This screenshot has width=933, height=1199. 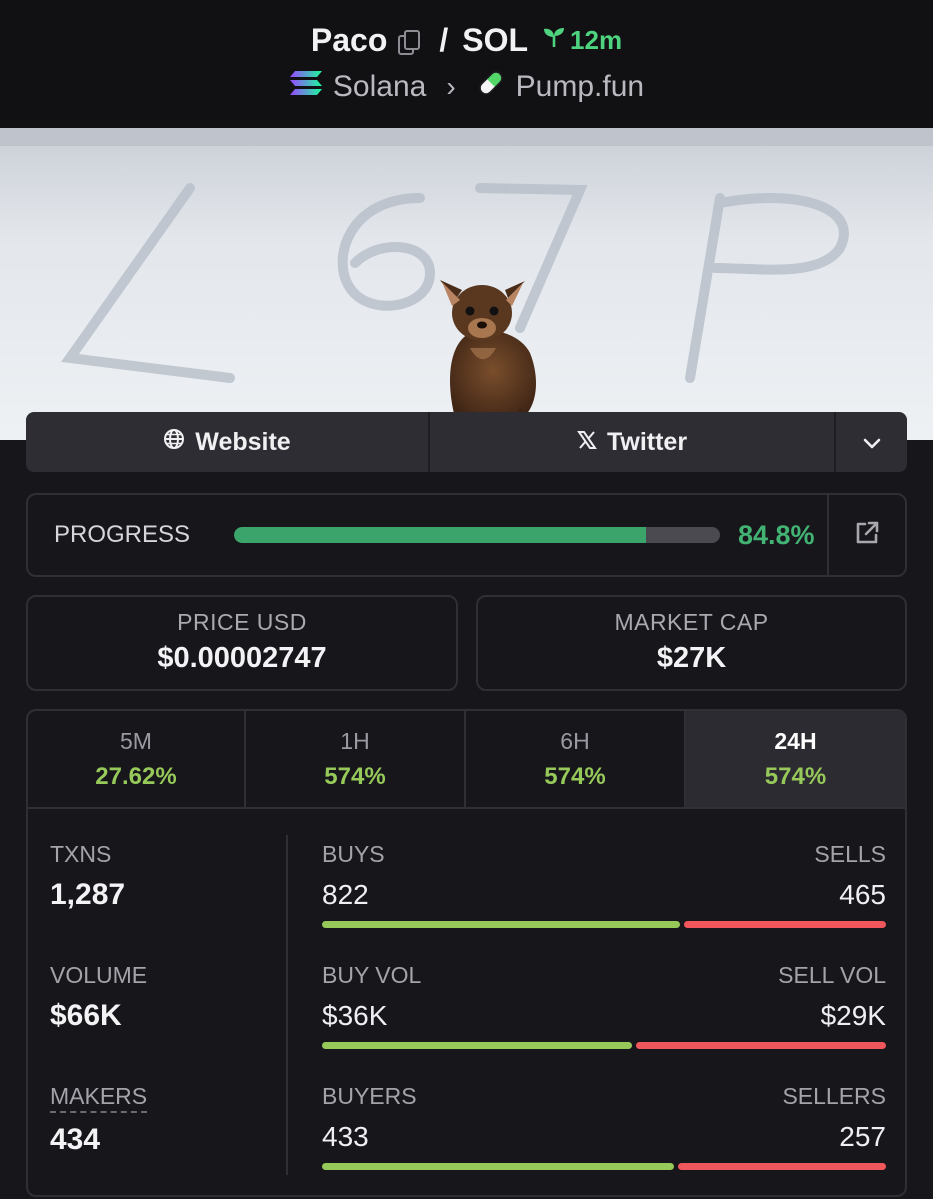 What do you see at coordinates (81, 854) in the screenshot?
I see `txns-label: TXNS` at bounding box center [81, 854].